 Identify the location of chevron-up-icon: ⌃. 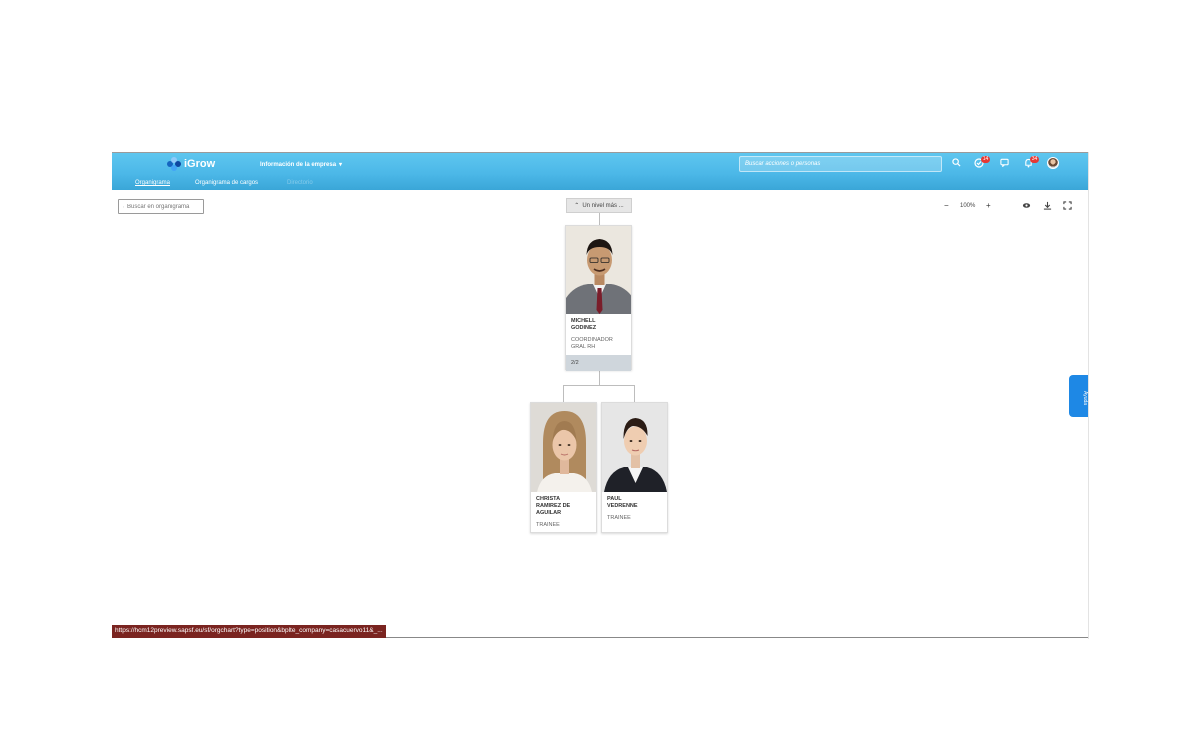
(577, 206).